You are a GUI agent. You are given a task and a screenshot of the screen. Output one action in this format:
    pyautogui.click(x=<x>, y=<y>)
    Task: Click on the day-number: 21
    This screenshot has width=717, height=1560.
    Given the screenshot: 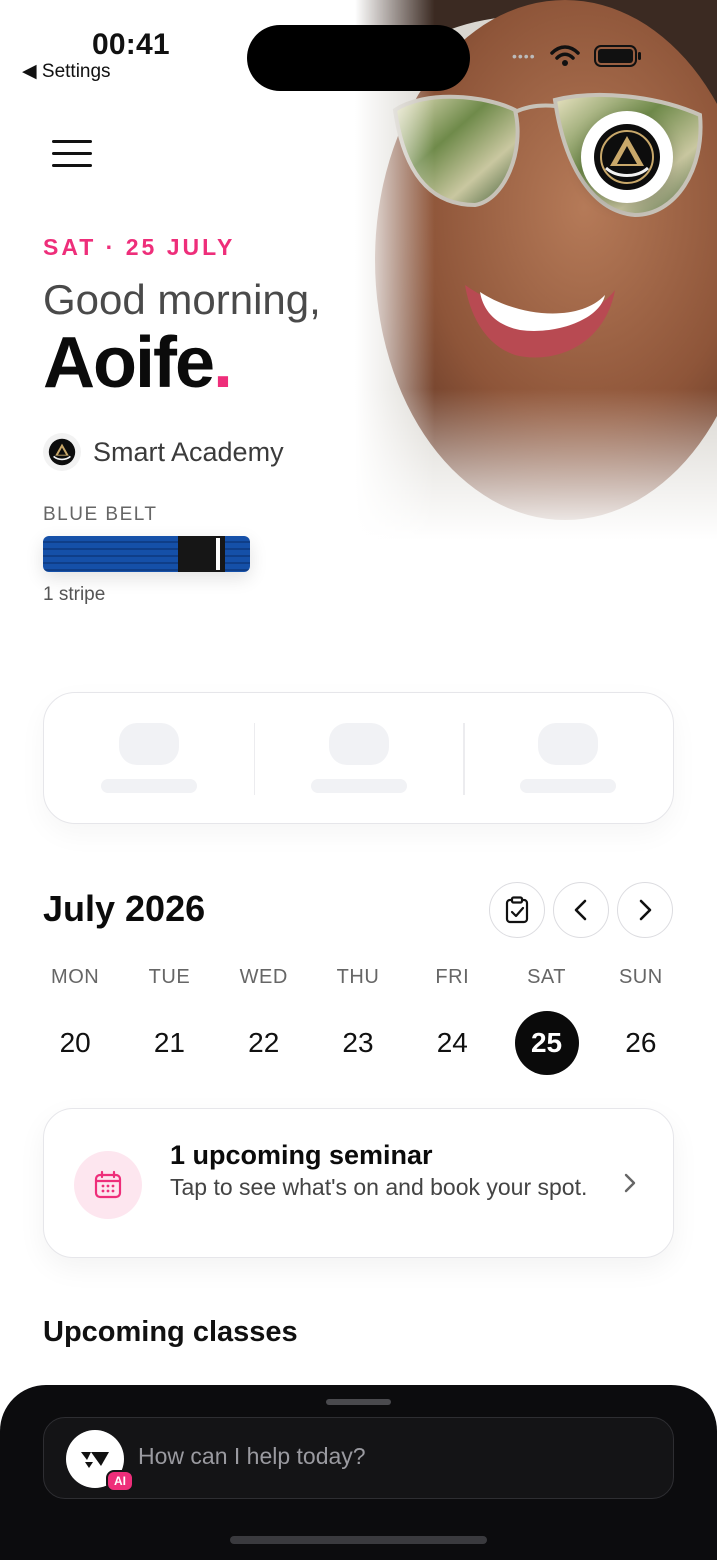 What is the action you would take?
    pyautogui.click(x=169, y=1042)
    